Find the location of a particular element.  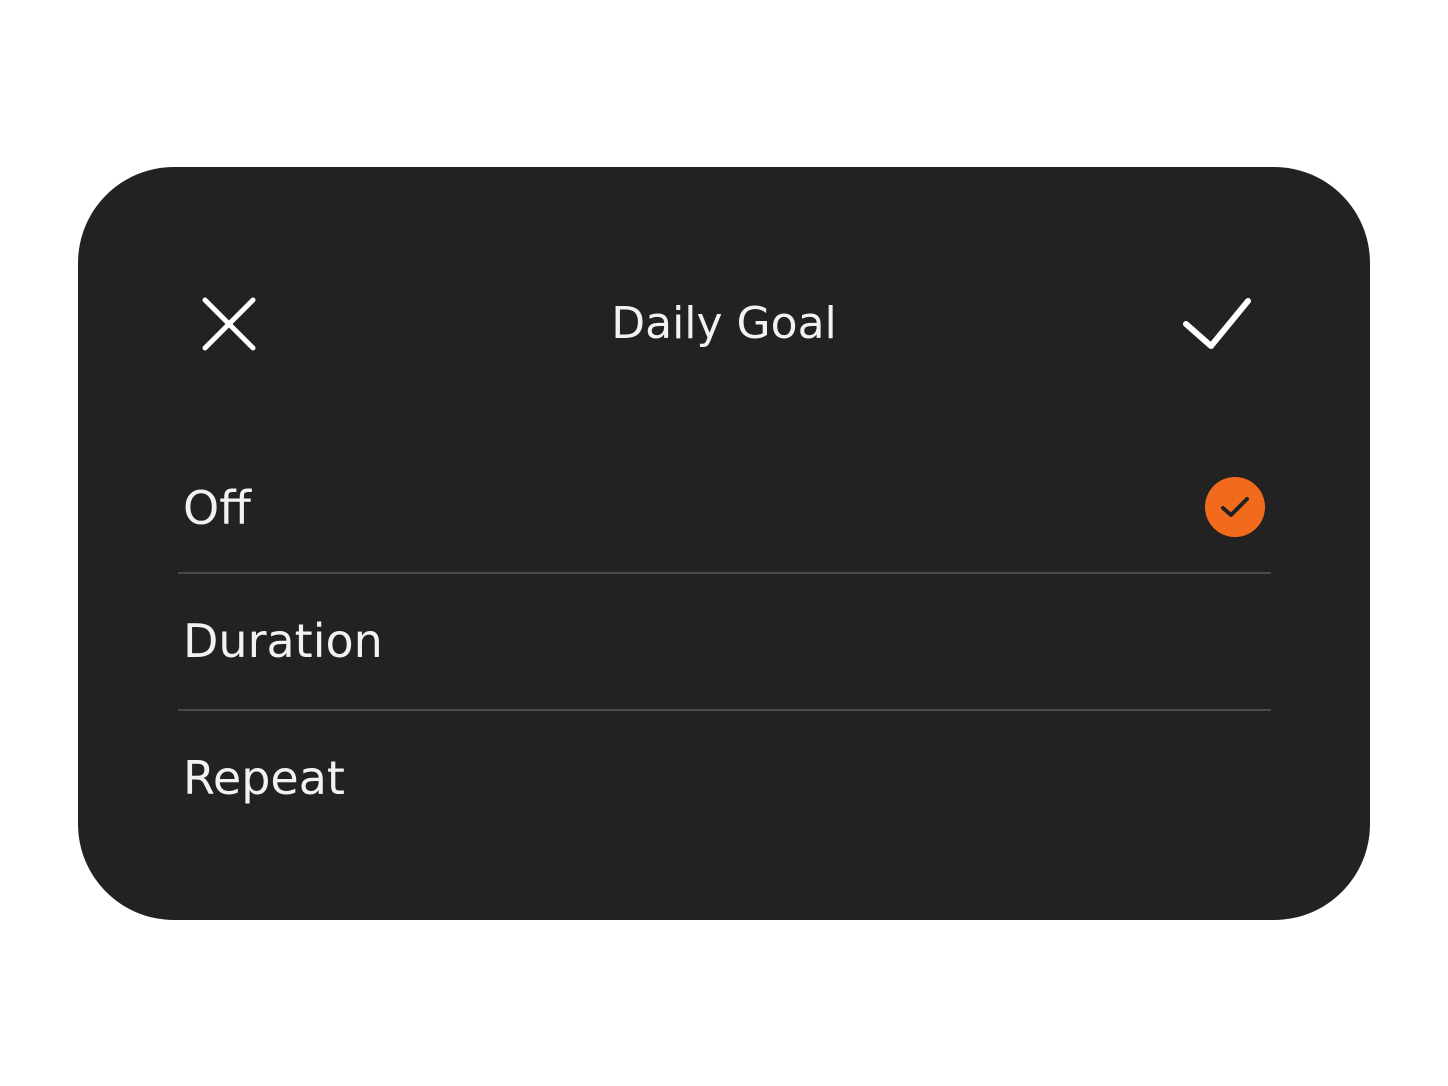

option-label: Repeat is located at coordinates (264, 778).